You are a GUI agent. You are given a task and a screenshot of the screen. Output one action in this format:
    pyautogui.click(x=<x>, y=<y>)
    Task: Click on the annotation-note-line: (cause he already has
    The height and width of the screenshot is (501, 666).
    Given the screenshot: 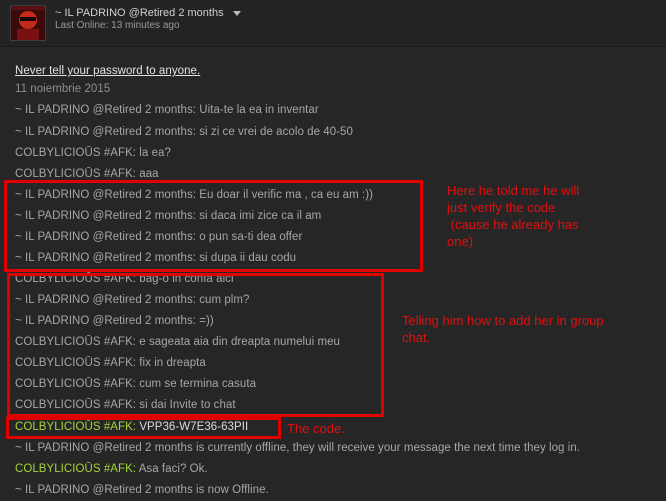 What is the action you would take?
    pyautogui.click(x=513, y=224)
    